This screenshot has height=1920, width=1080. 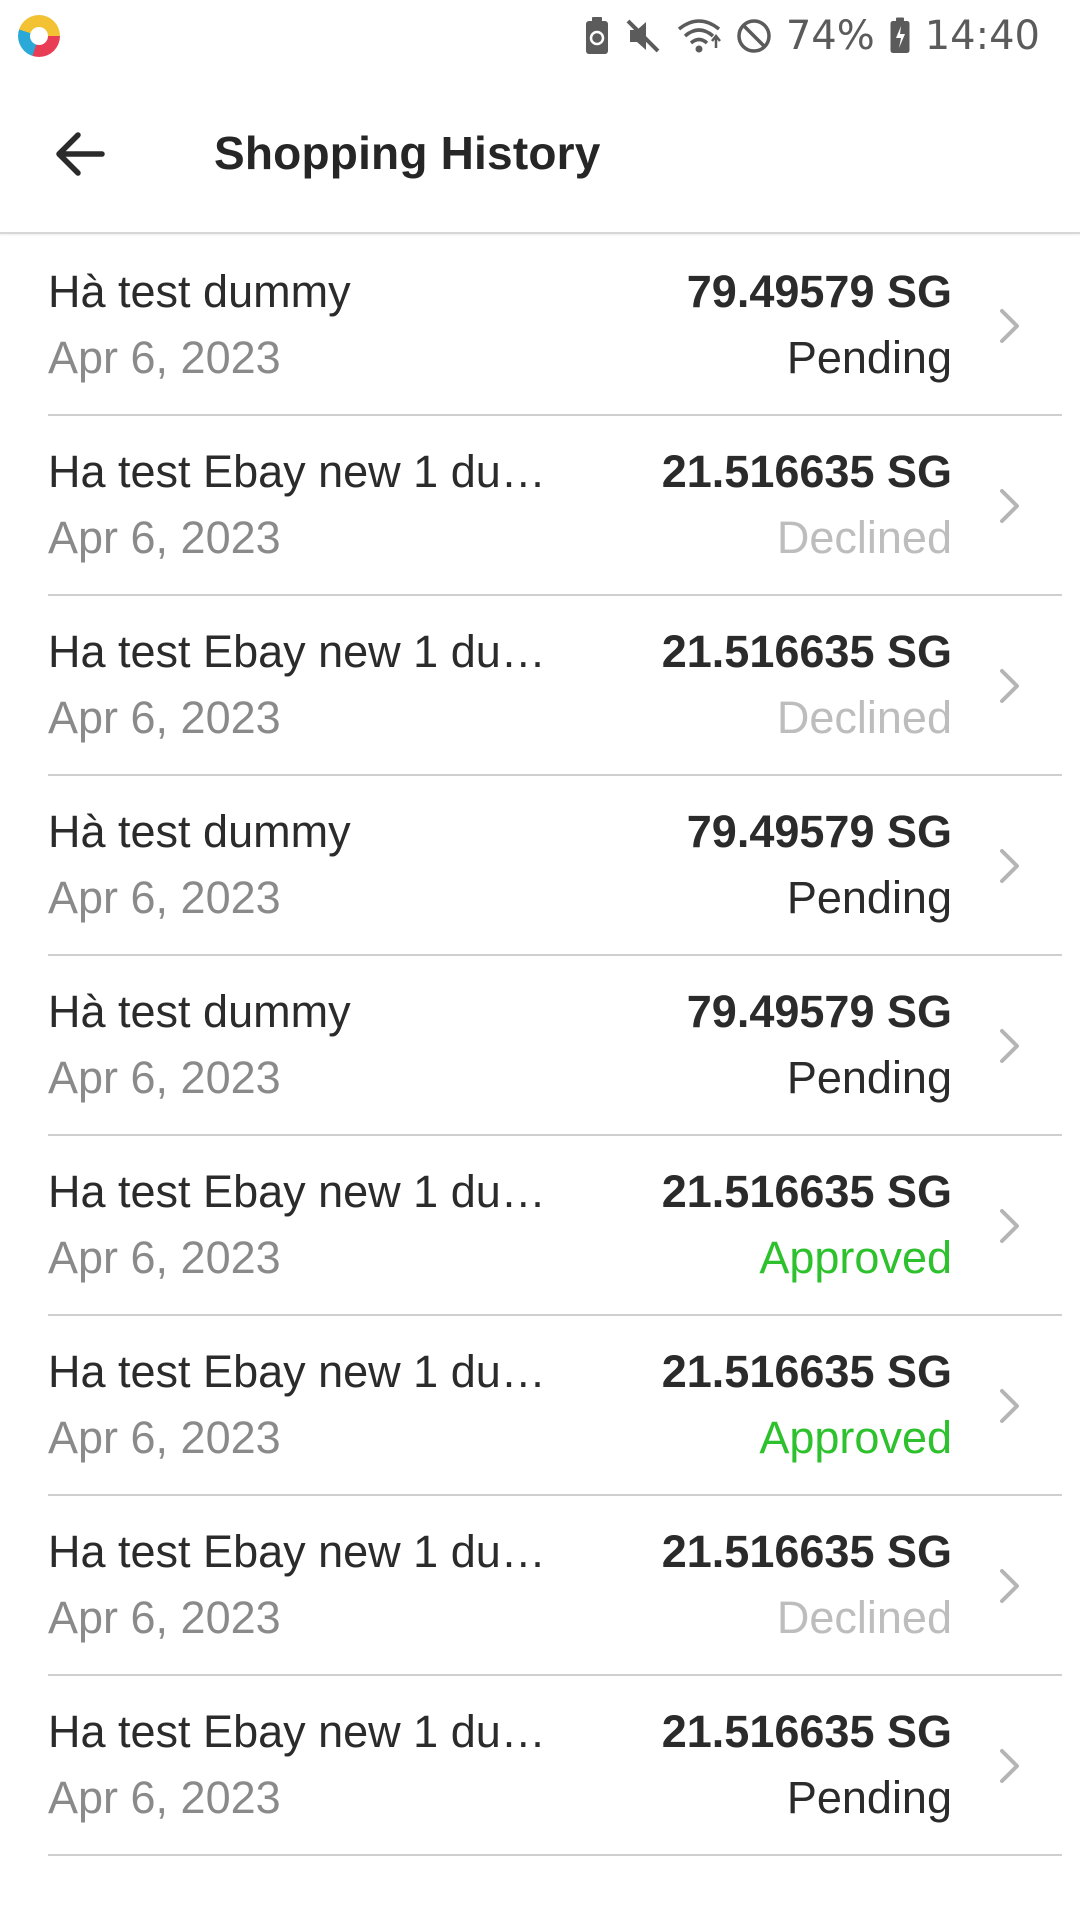 What do you see at coordinates (754, 36) in the screenshot?
I see `do-not-disturb-icon` at bounding box center [754, 36].